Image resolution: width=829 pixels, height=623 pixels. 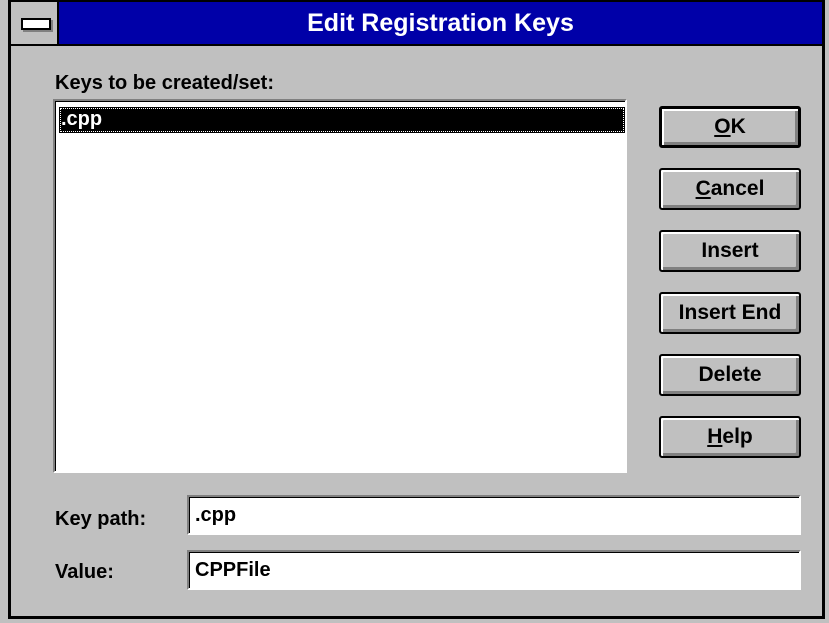 I want to click on system-menu-button, so click(x=35, y=23).